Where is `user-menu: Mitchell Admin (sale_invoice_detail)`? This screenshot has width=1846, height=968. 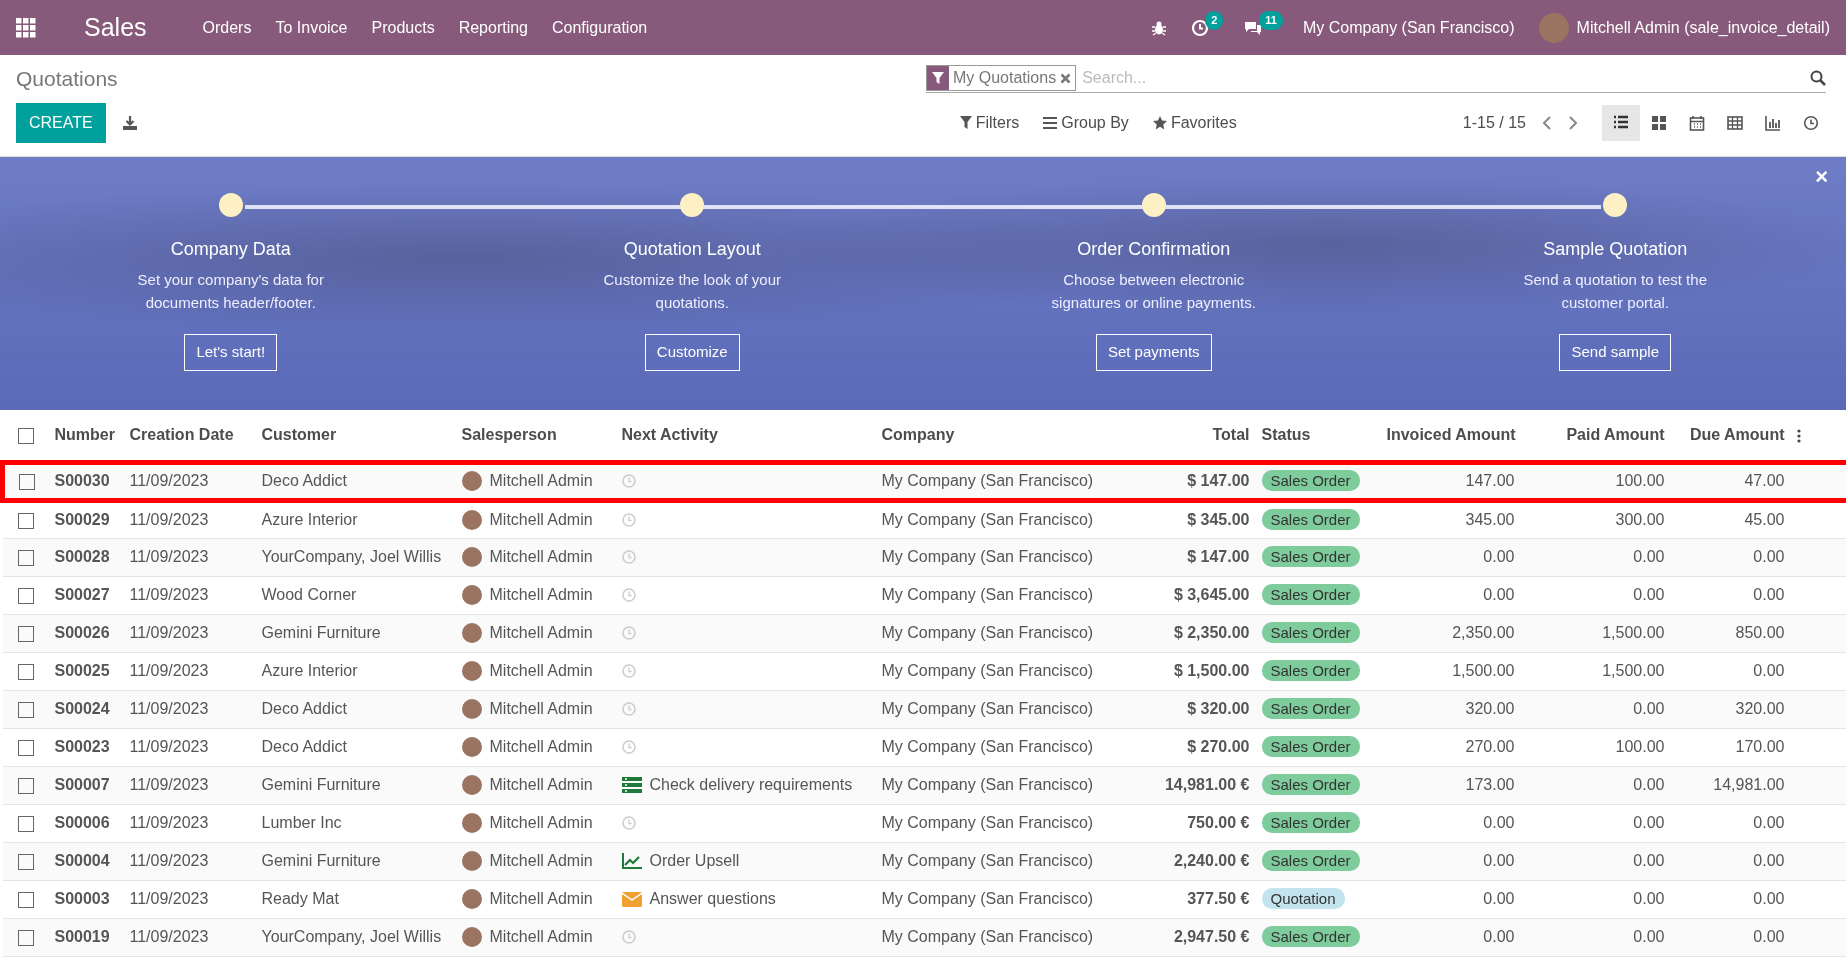 user-menu: Mitchell Admin (sale_invoice_detail) is located at coordinates (1703, 27).